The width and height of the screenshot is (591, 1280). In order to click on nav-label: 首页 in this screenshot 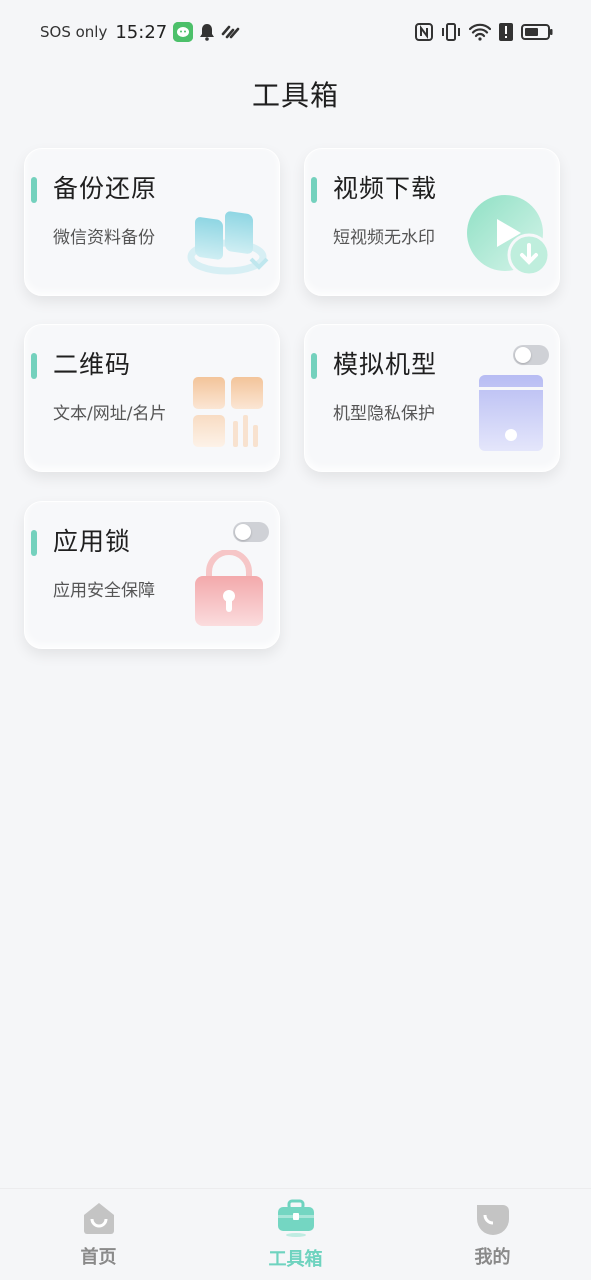, I will do `click(98, 1257)`.